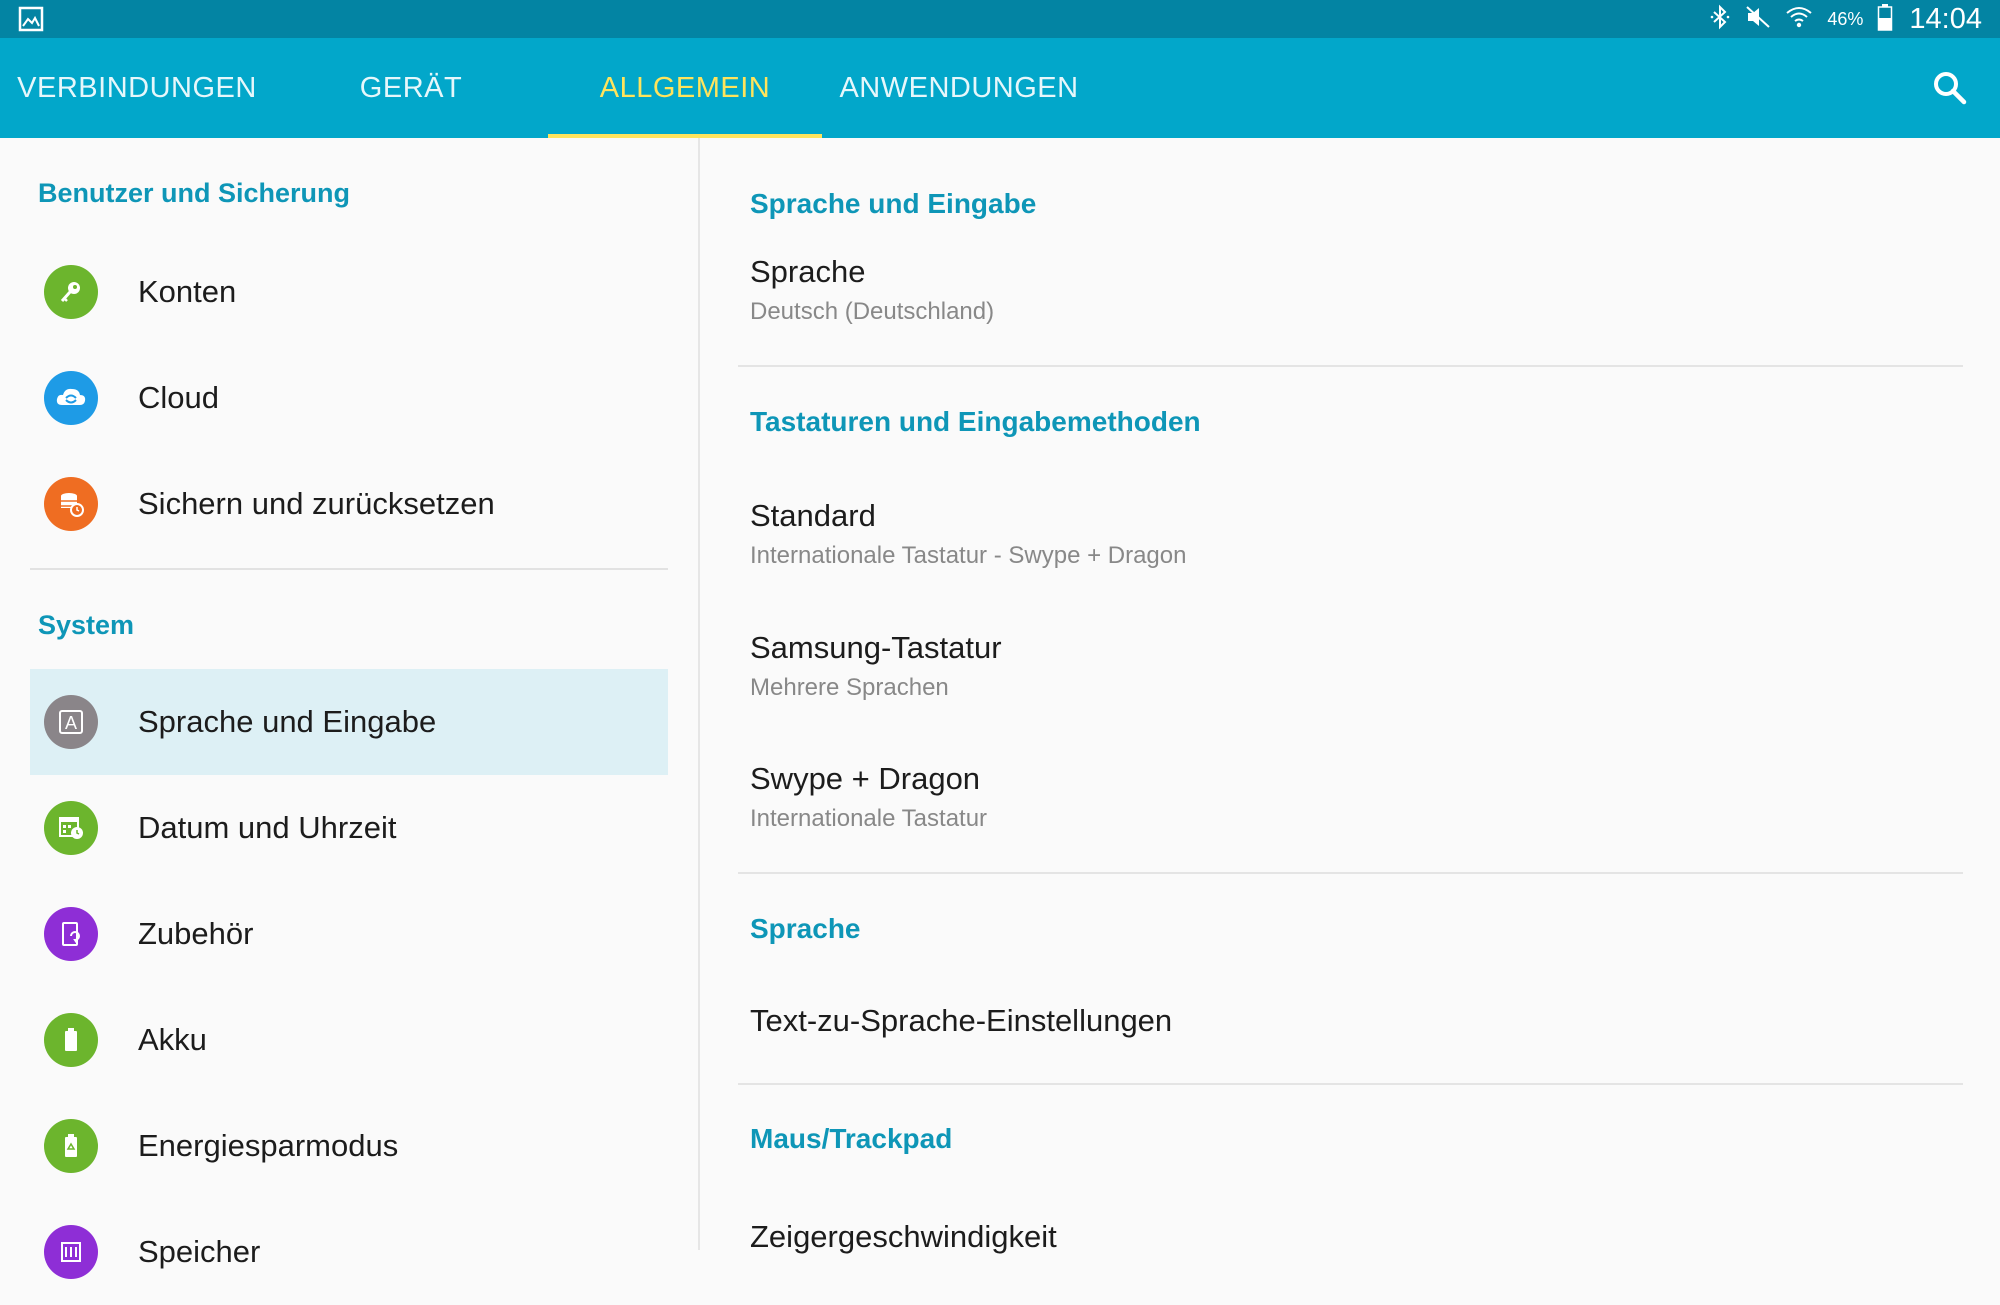 This screenshot has height=1305, width=2000. I want to click on bluetooth-icon, so click(1720, 19).